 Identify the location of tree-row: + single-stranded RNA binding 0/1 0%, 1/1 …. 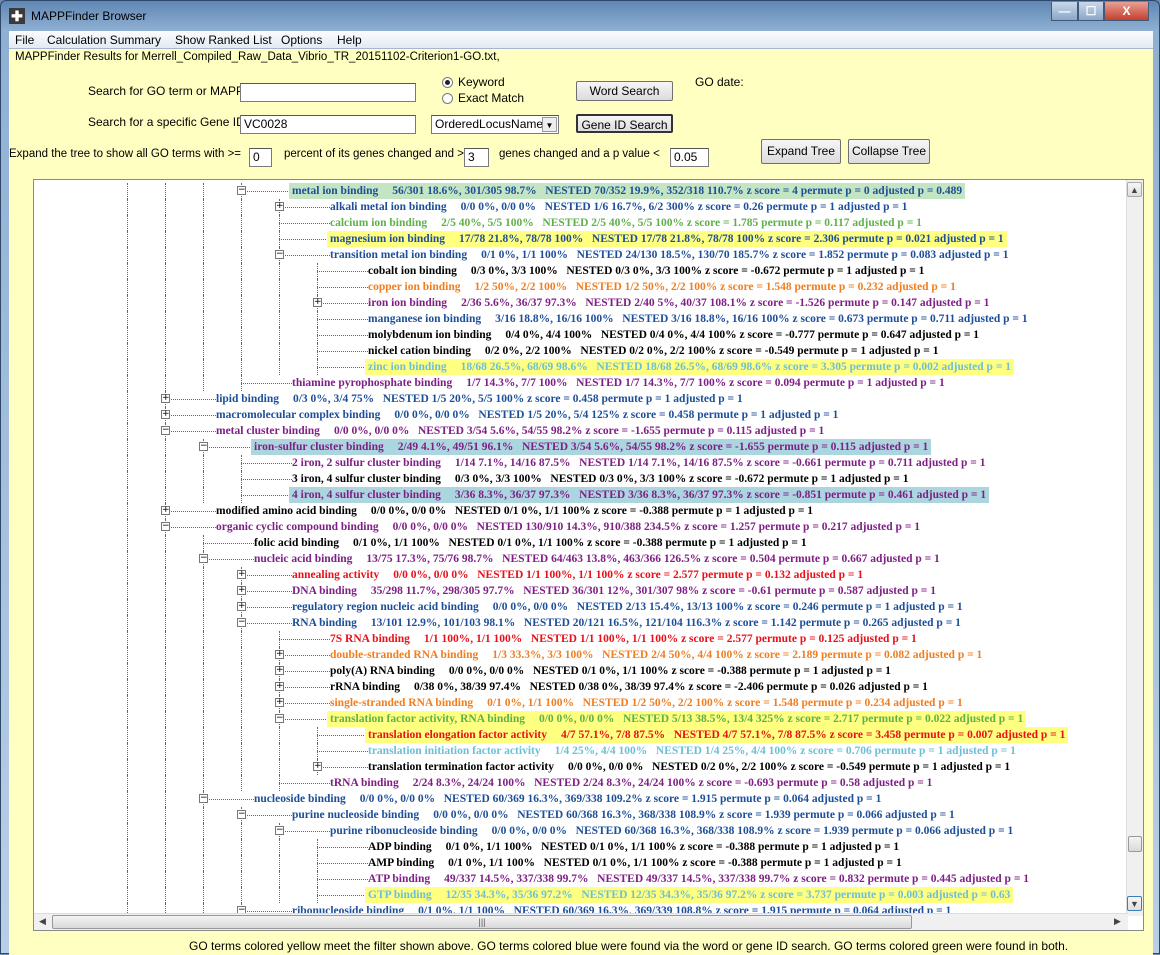
(581, 703).